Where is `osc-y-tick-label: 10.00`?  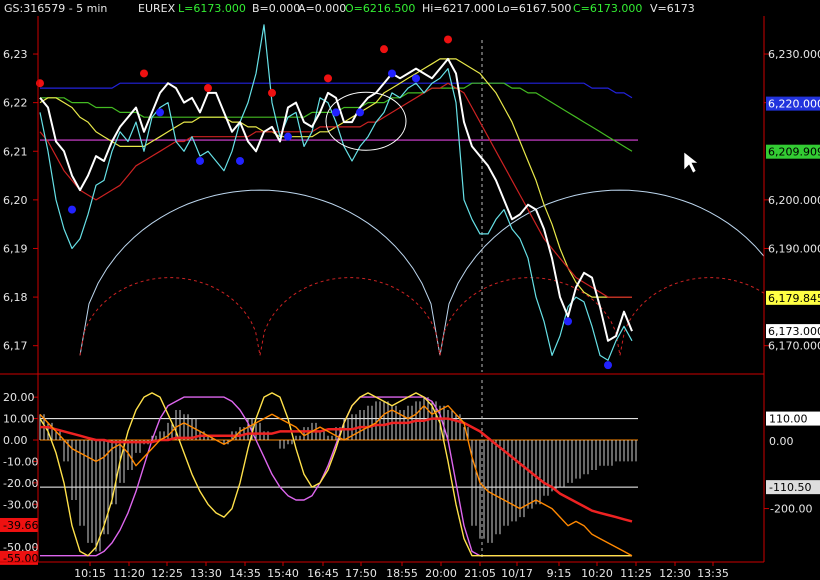 osc-y-tick-label: 10.00 is located at coordinates (19, 419).